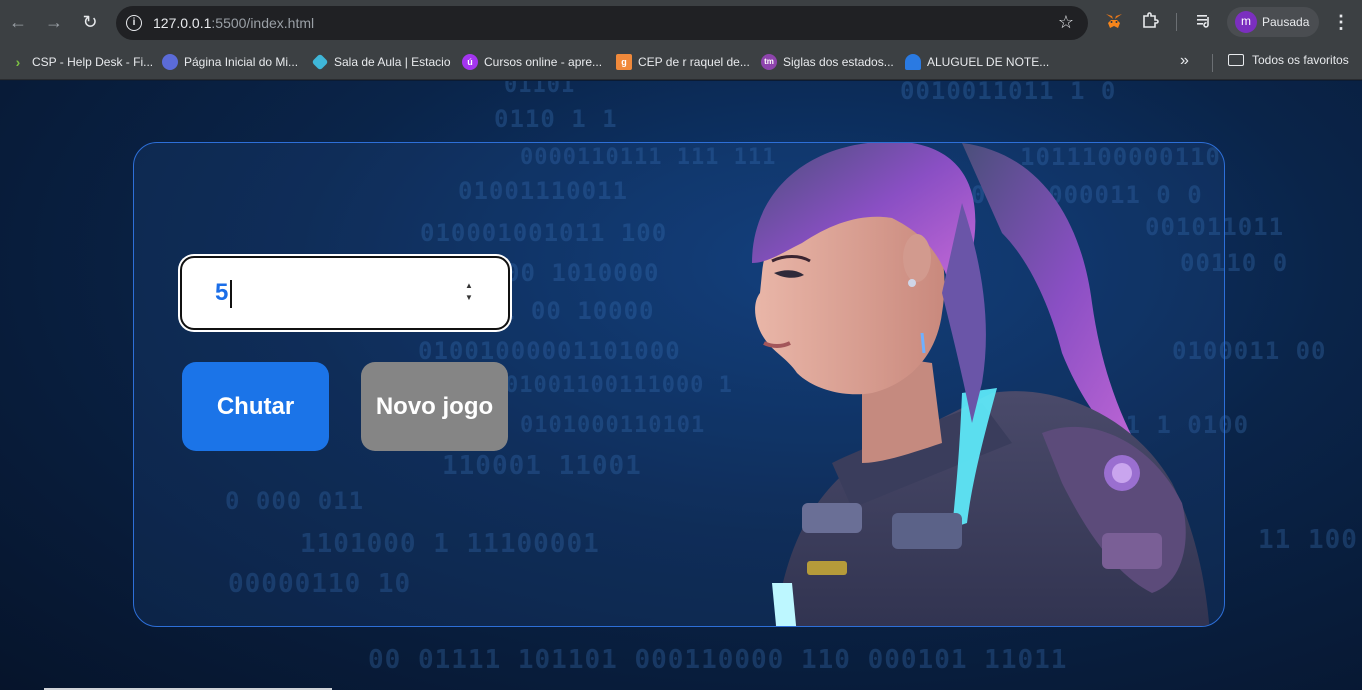 This screenshot has width=1362, height=690. I want to click on url-text: 127.0.0.1:5500/index.html, so click(233, 23).